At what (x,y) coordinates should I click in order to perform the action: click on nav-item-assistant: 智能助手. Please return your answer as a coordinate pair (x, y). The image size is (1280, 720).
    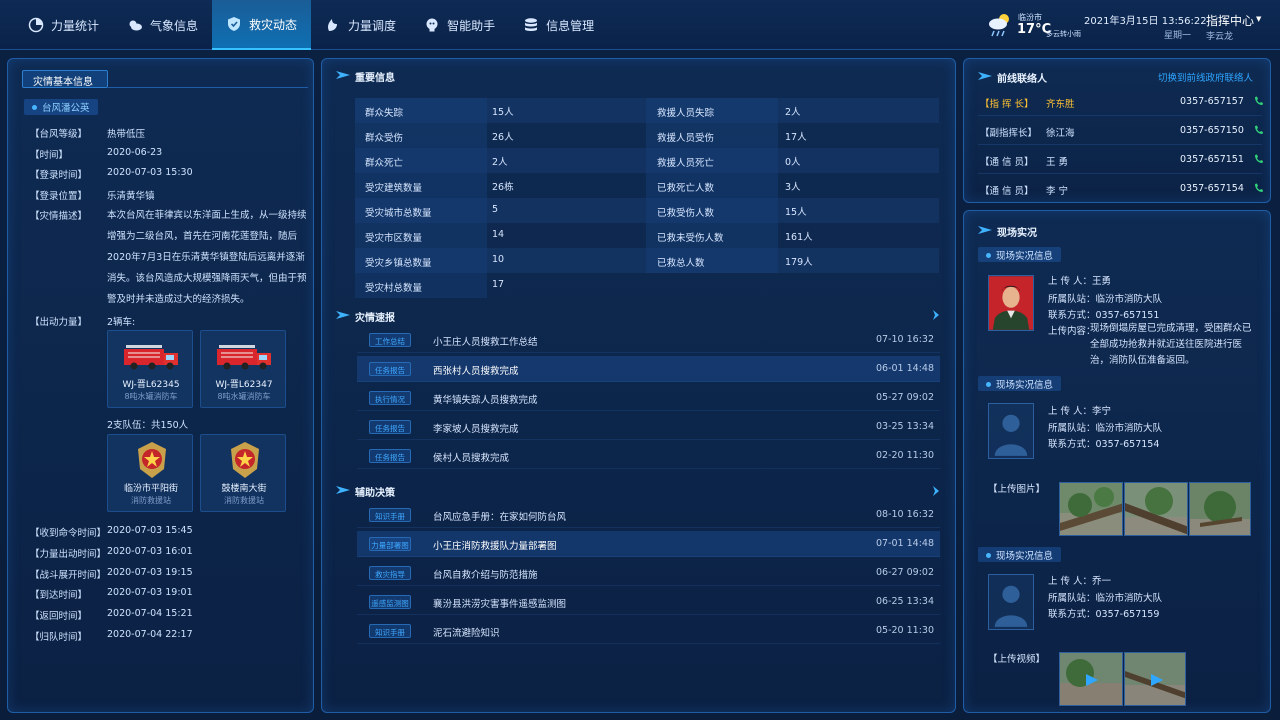
    Looking at the image, I should click on (459, 25).